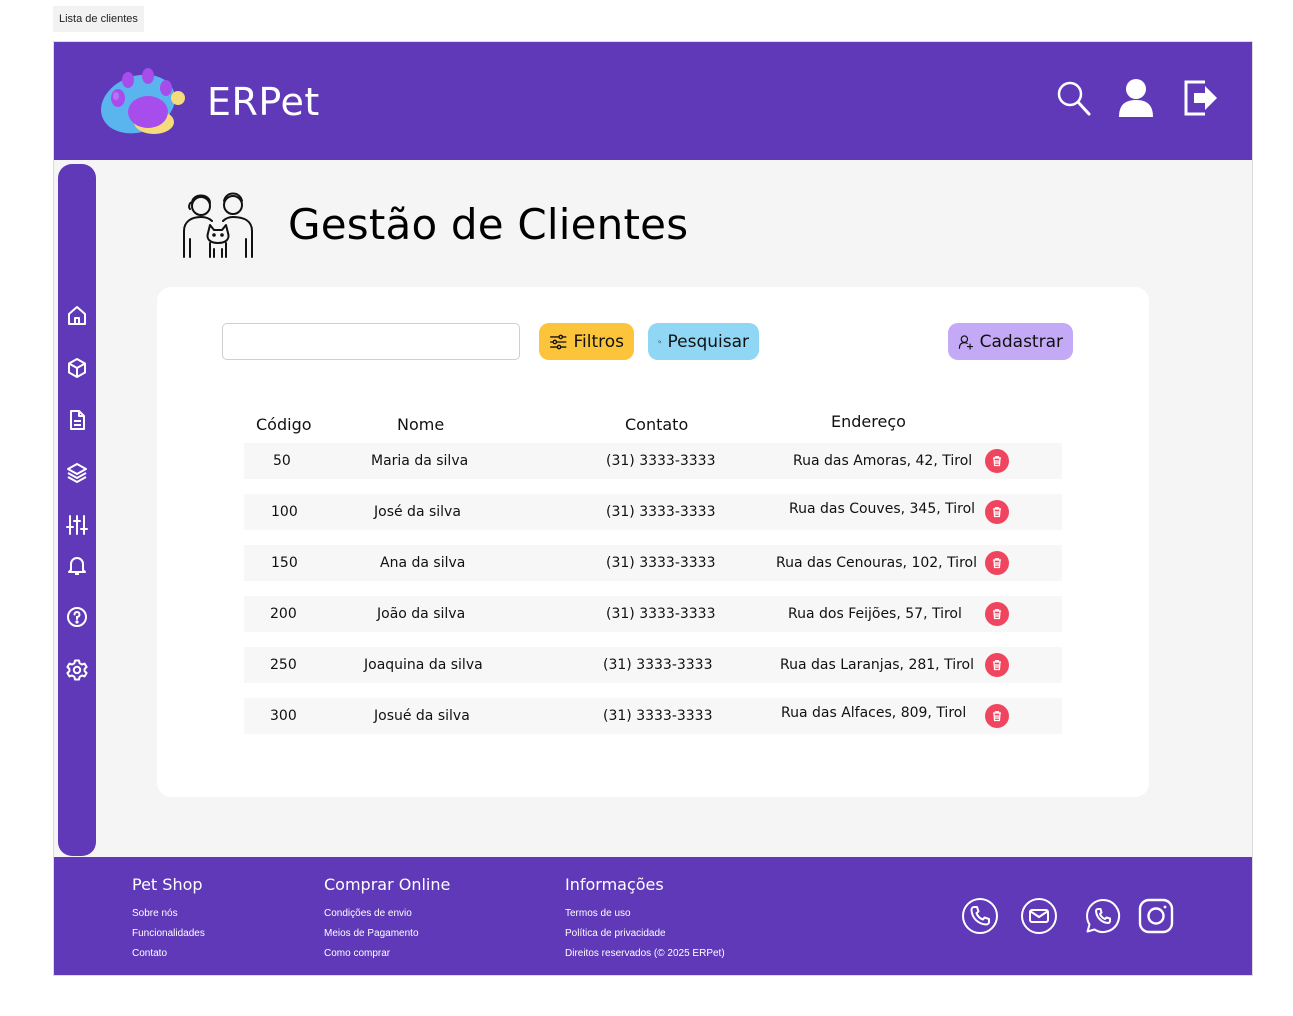  I want to click on user-icon, so click(1136, 98).